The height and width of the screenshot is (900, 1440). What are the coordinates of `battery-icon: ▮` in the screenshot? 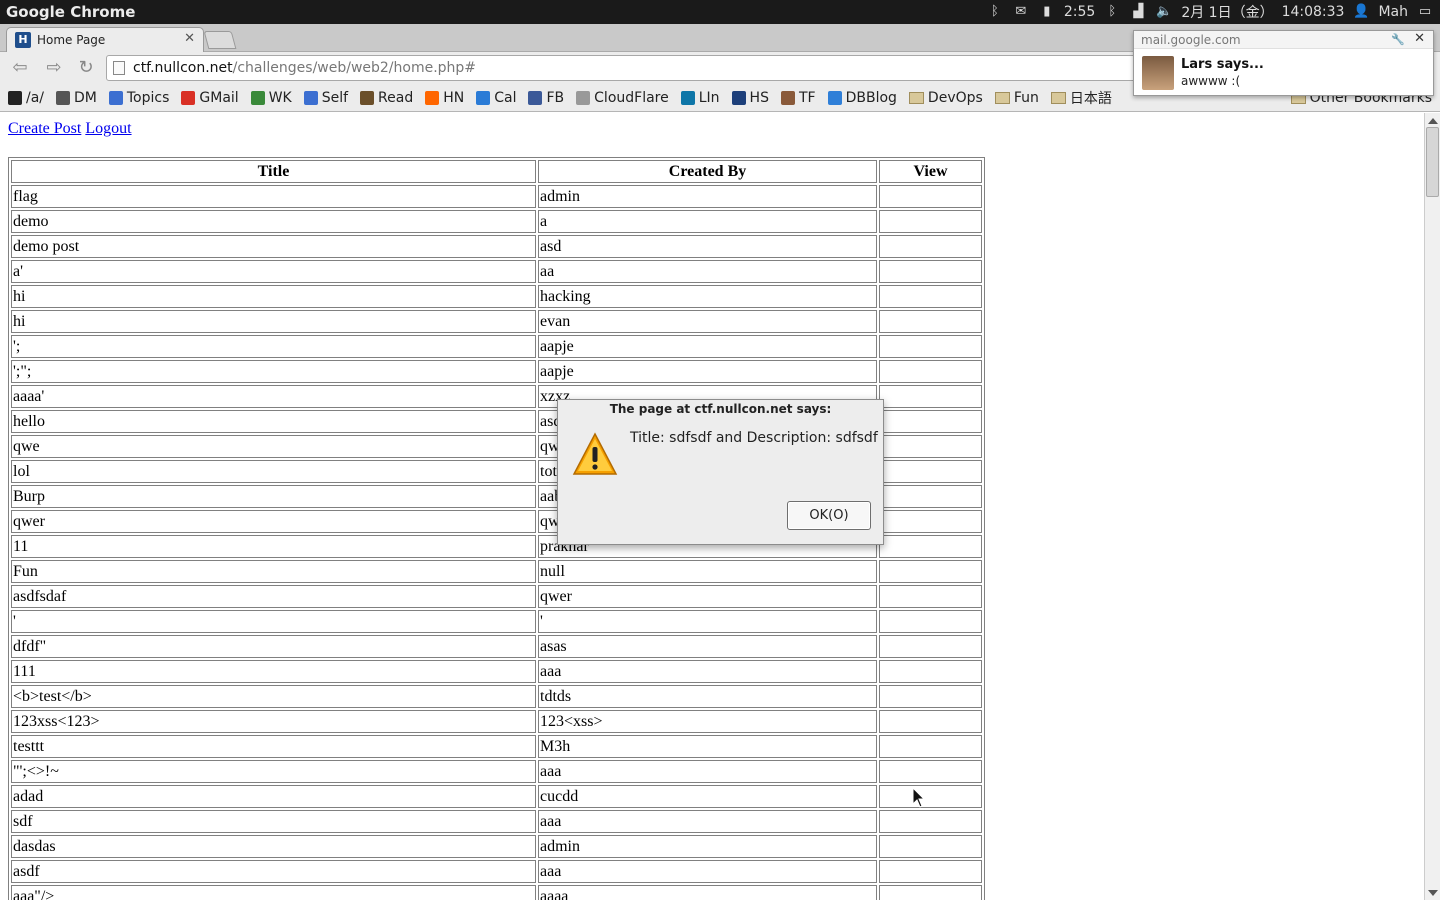 It's located at (1047, 12).